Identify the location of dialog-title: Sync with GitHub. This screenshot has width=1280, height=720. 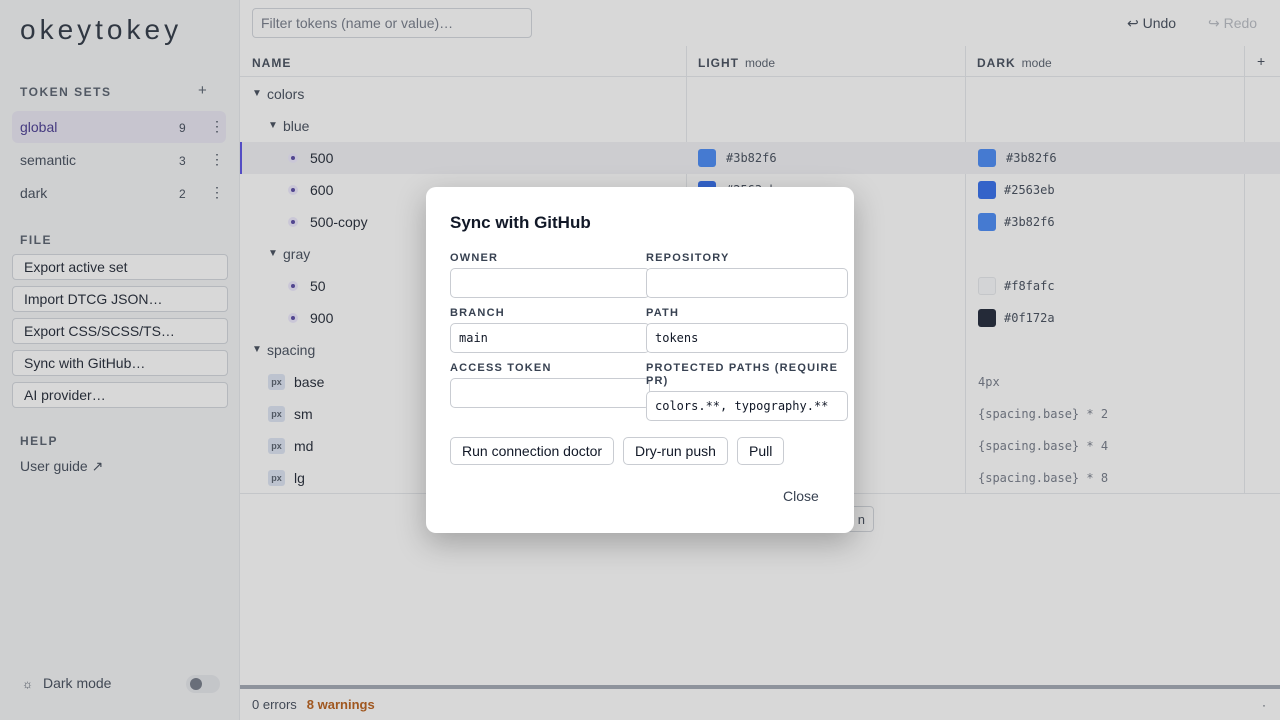
(520, 222).